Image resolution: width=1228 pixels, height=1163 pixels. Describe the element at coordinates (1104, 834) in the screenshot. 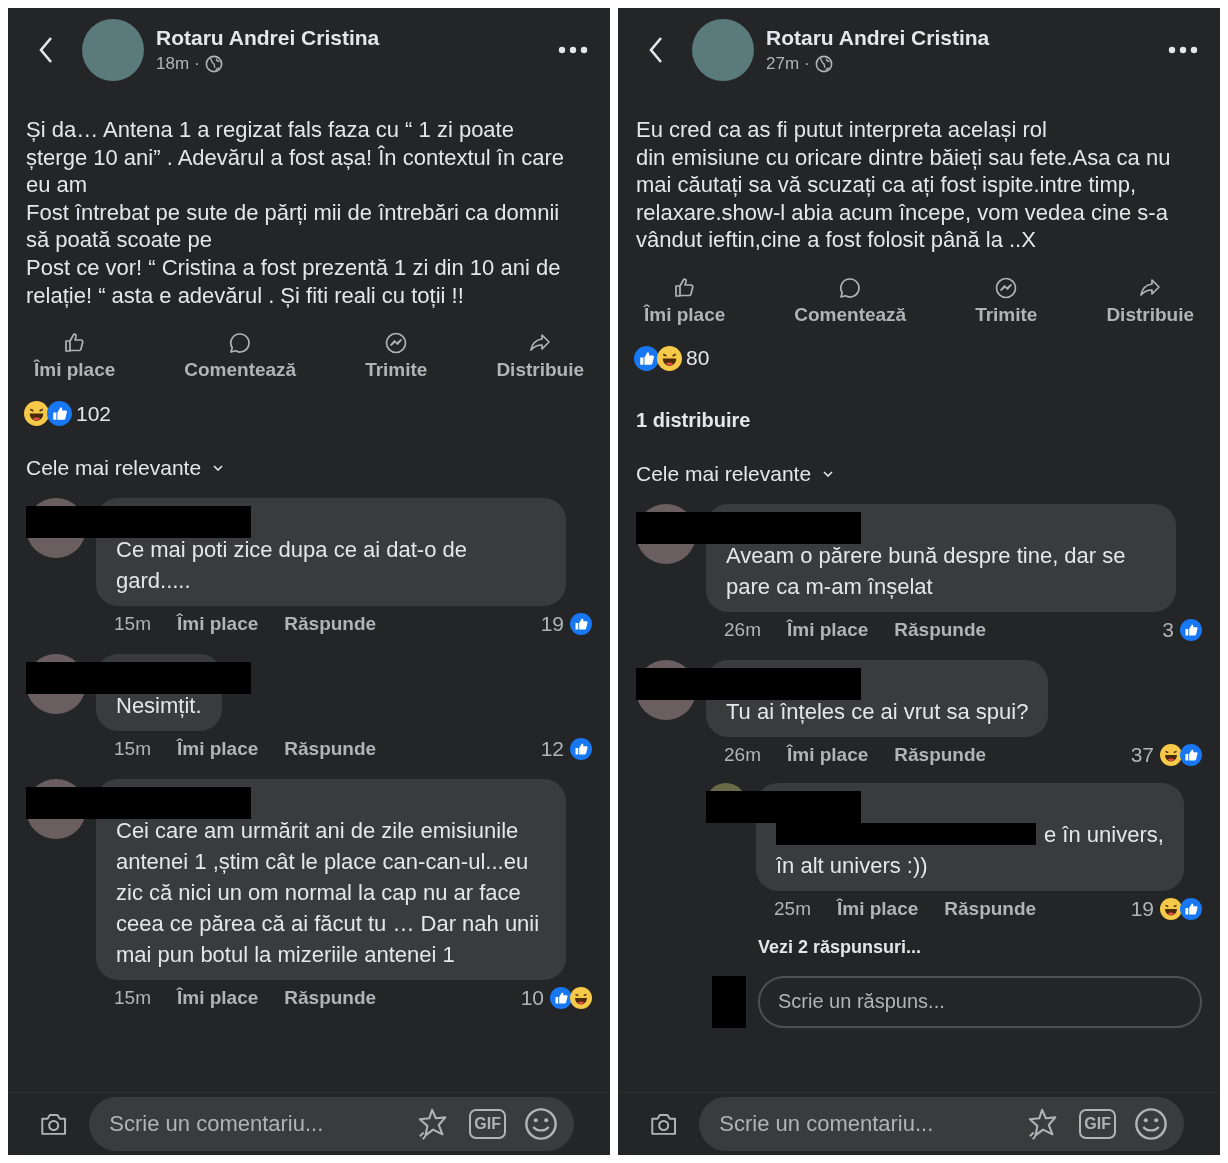

I see `comment-text: e în univers,` at that location.